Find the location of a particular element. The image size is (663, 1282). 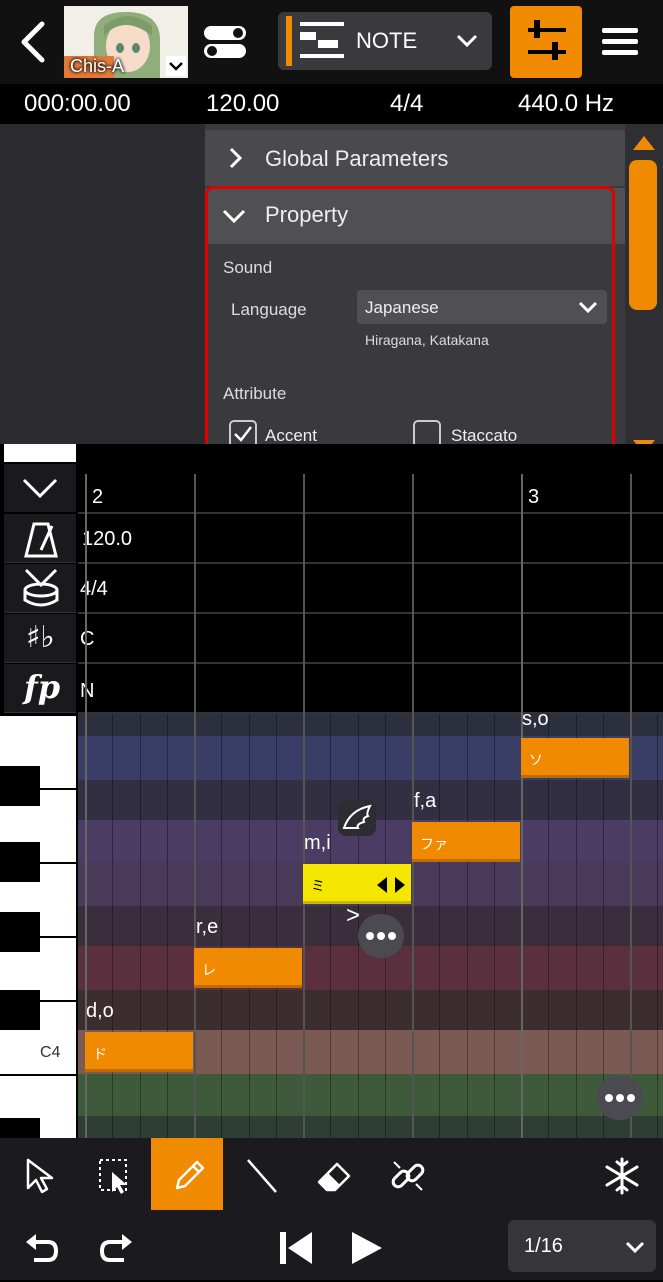

back-icon is located at coordinates (34, 42).